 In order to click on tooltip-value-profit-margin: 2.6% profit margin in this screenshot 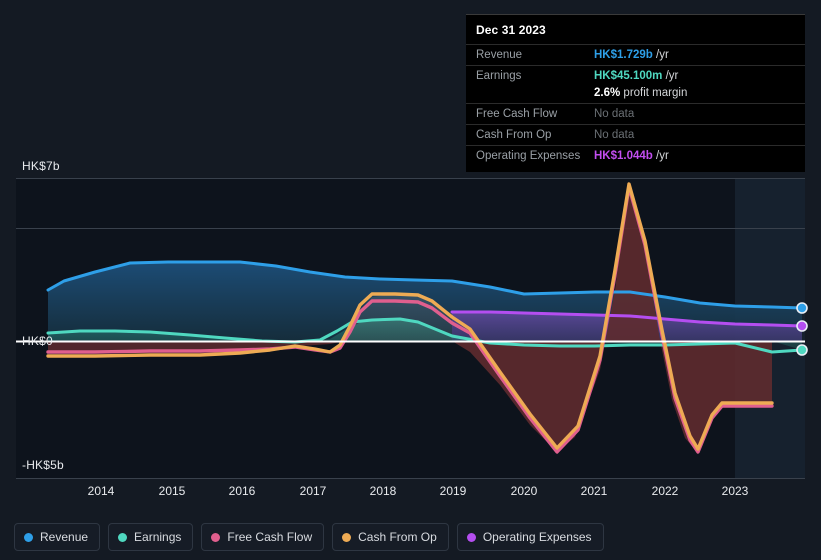, I will do `click(640, 93)`.